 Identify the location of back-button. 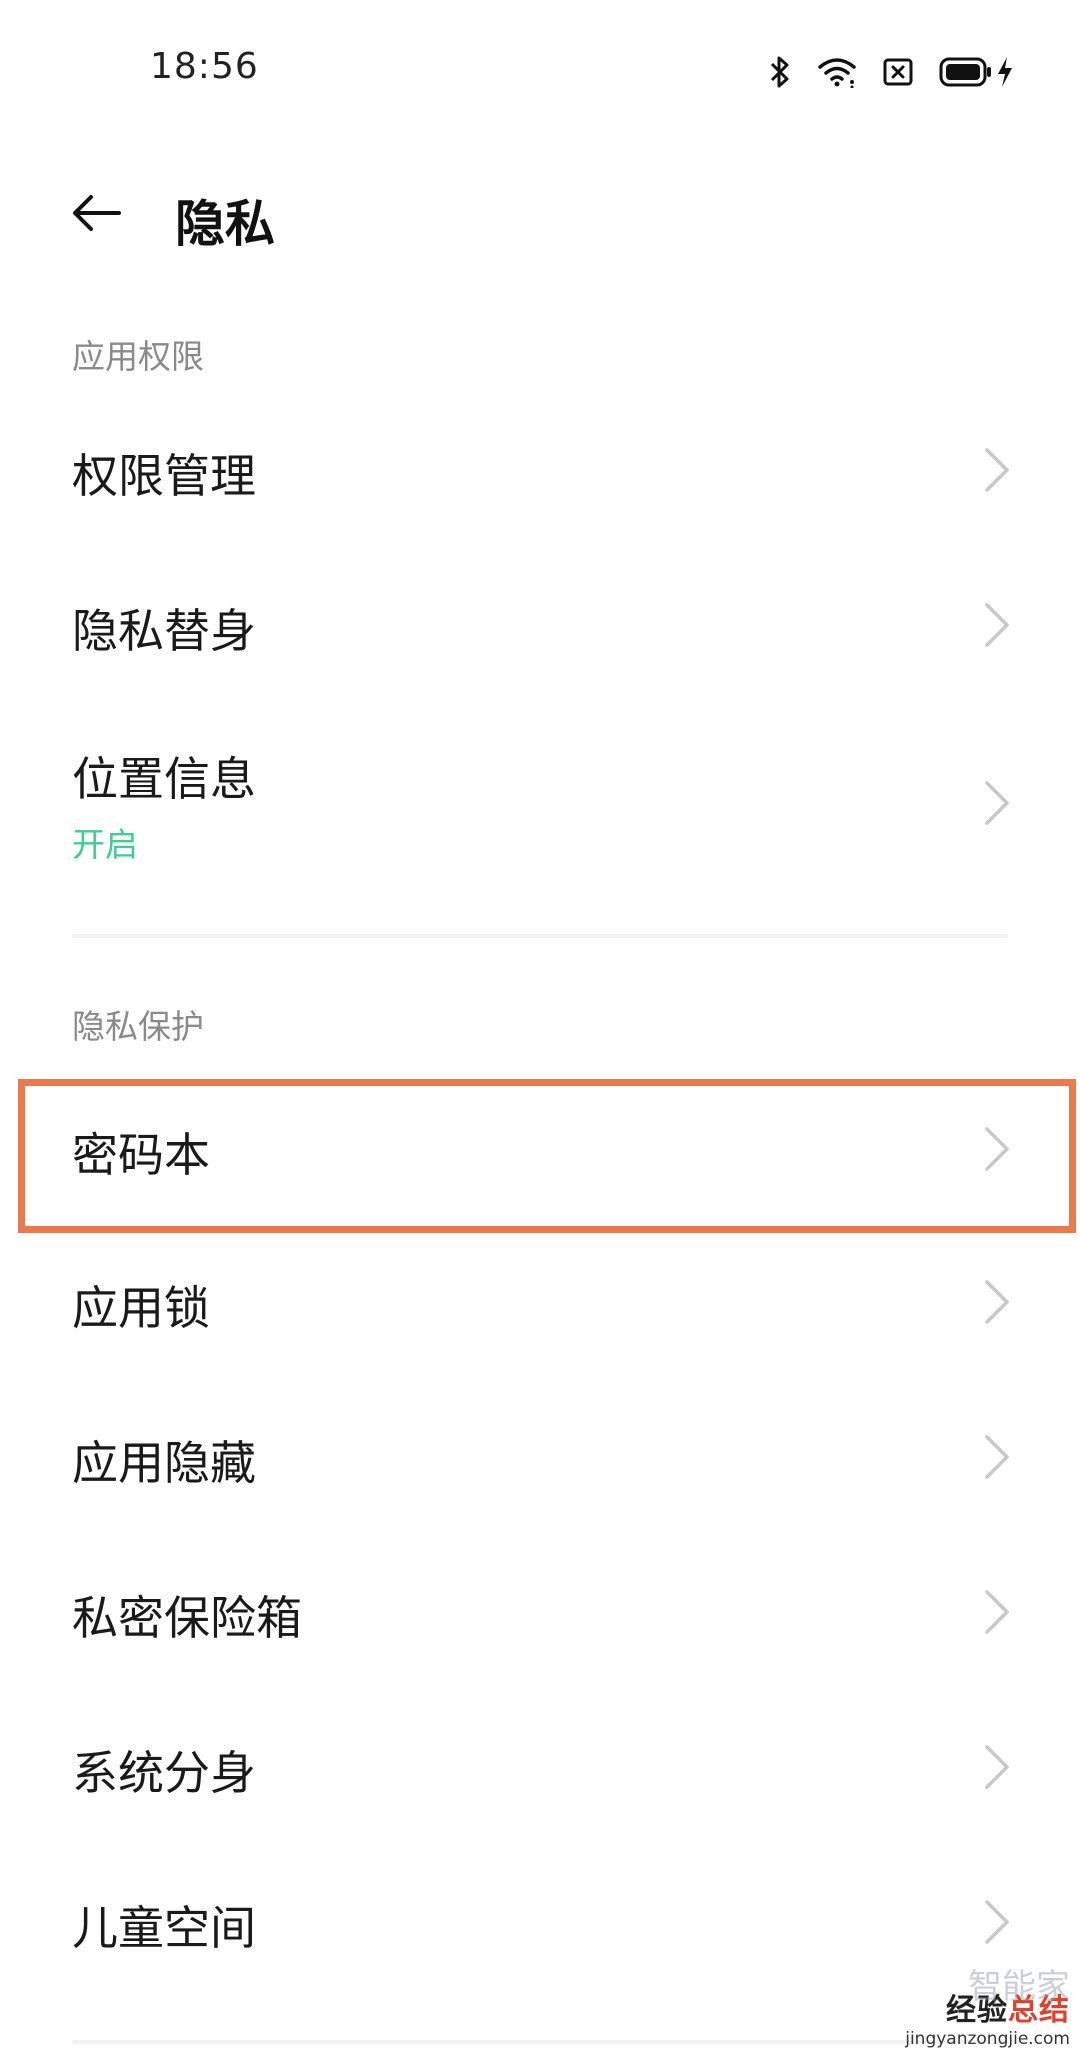
(97, 215).